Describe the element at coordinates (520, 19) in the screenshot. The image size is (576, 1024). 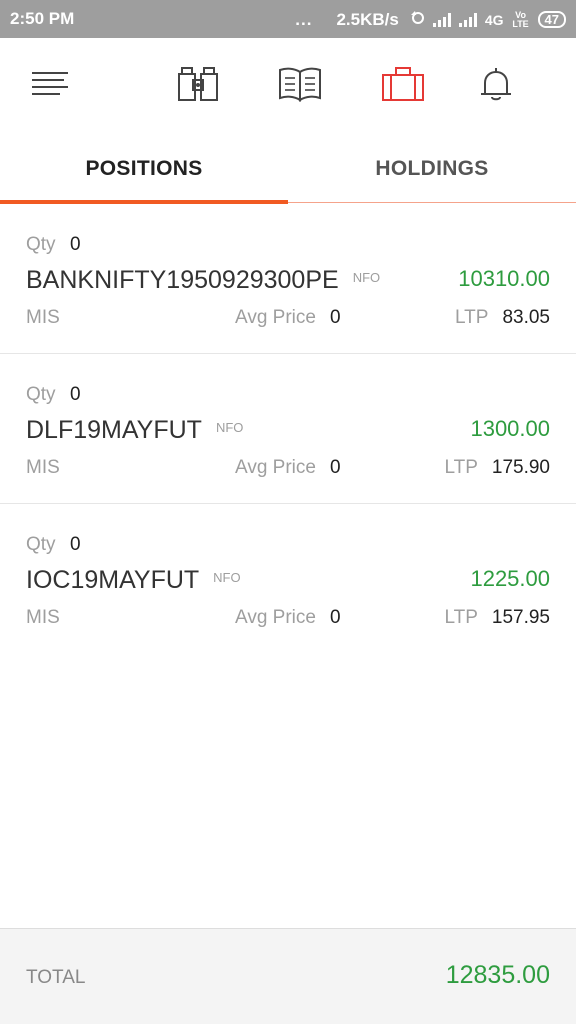
I see `volte-indicator: Vo LTE` at that location.